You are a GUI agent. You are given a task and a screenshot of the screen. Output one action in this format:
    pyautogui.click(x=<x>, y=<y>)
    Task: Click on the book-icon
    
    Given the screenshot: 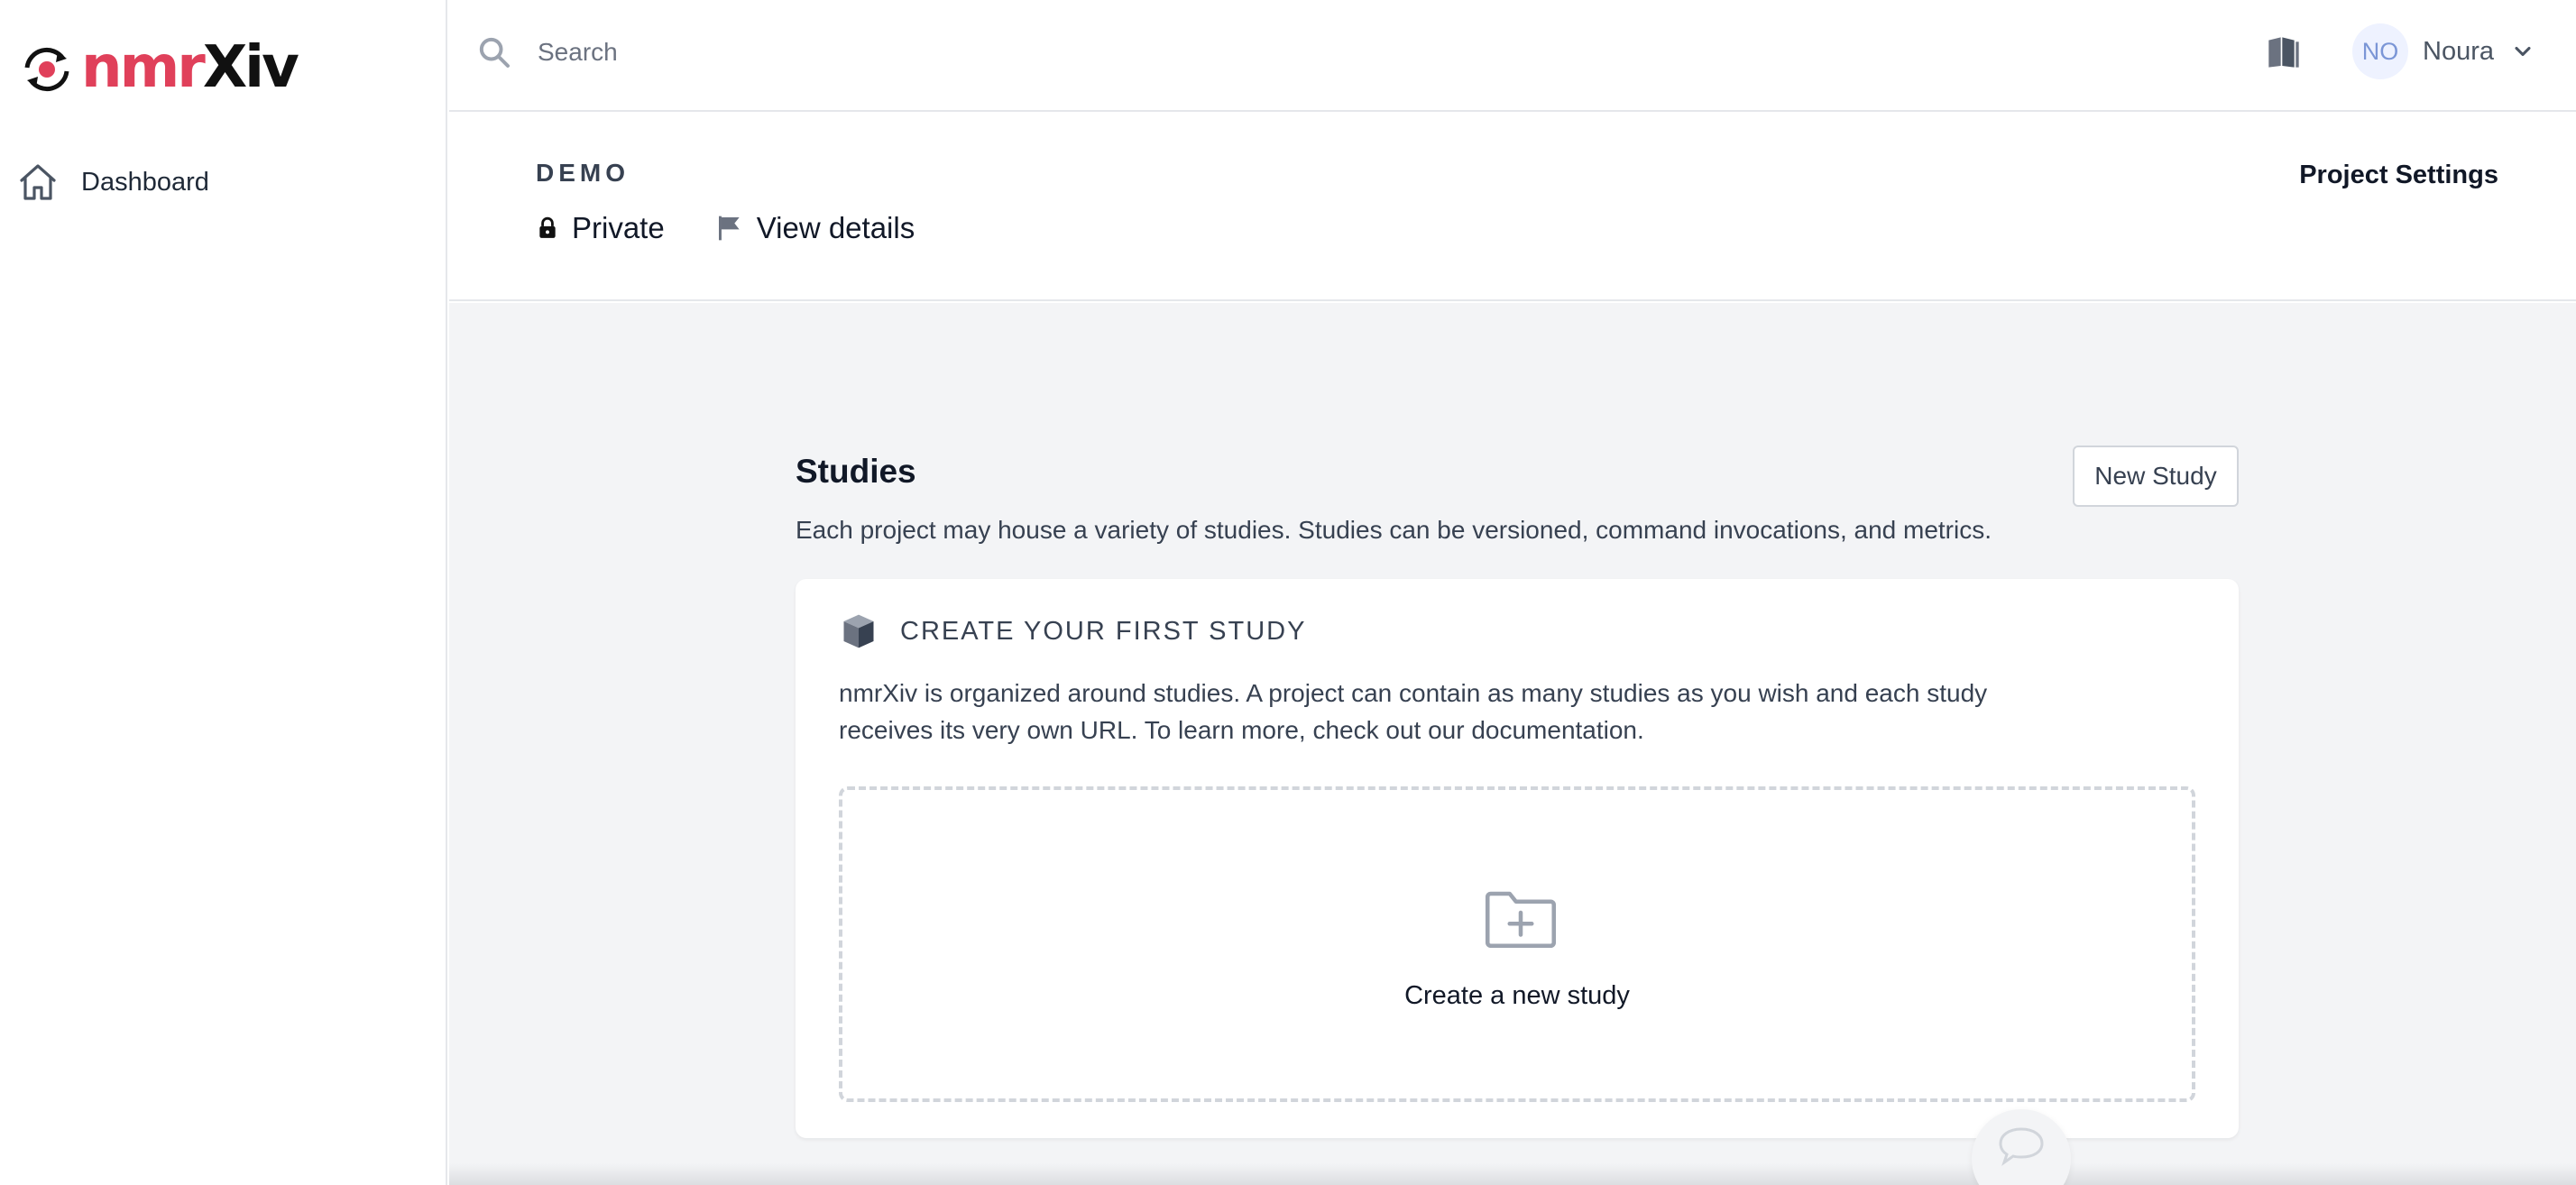 What is the action you would take?
    pyautogui.click(x=2284, y=52)
    